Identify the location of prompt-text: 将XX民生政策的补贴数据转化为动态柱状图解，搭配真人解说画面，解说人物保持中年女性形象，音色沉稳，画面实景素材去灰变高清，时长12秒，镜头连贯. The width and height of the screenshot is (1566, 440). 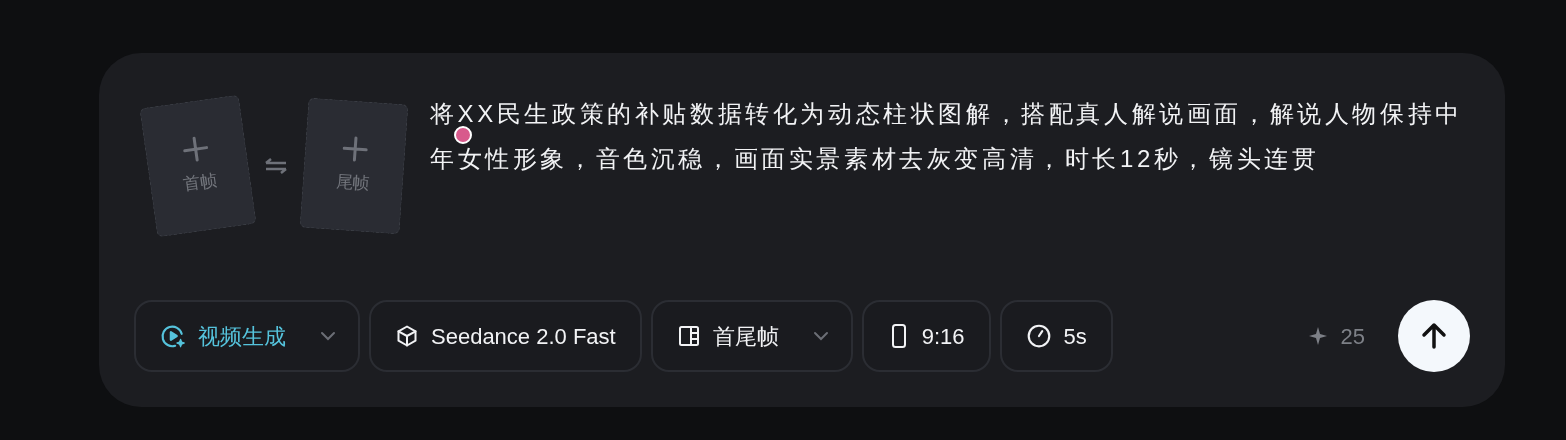
(950, 136).